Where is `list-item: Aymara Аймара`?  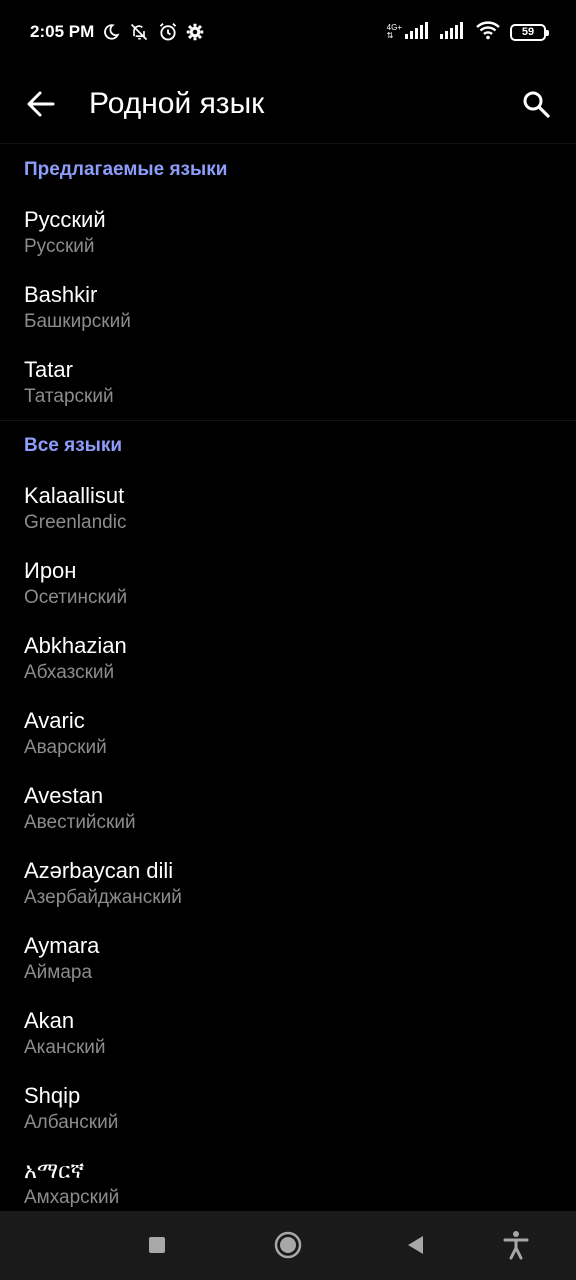
list-item: Aymara Аймара is located at coordinates (288, 958).